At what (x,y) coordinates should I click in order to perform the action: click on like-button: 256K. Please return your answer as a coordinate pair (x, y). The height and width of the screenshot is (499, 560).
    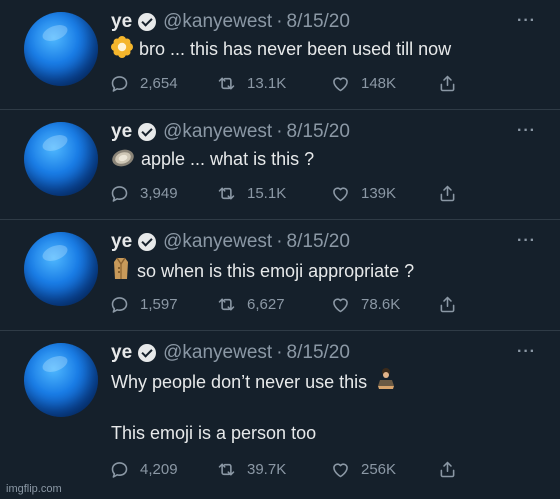
    Looking at the image, I should click on (363, 469).